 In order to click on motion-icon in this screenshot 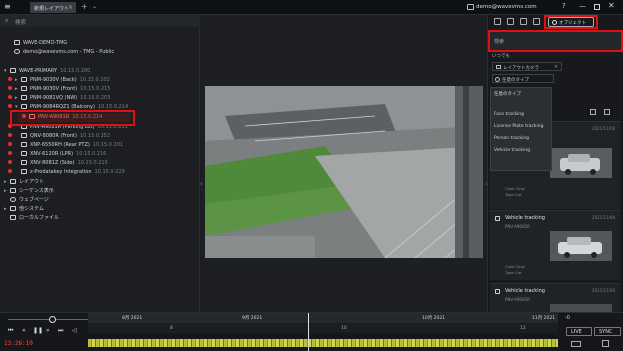, I will do `click(510, 21)`.